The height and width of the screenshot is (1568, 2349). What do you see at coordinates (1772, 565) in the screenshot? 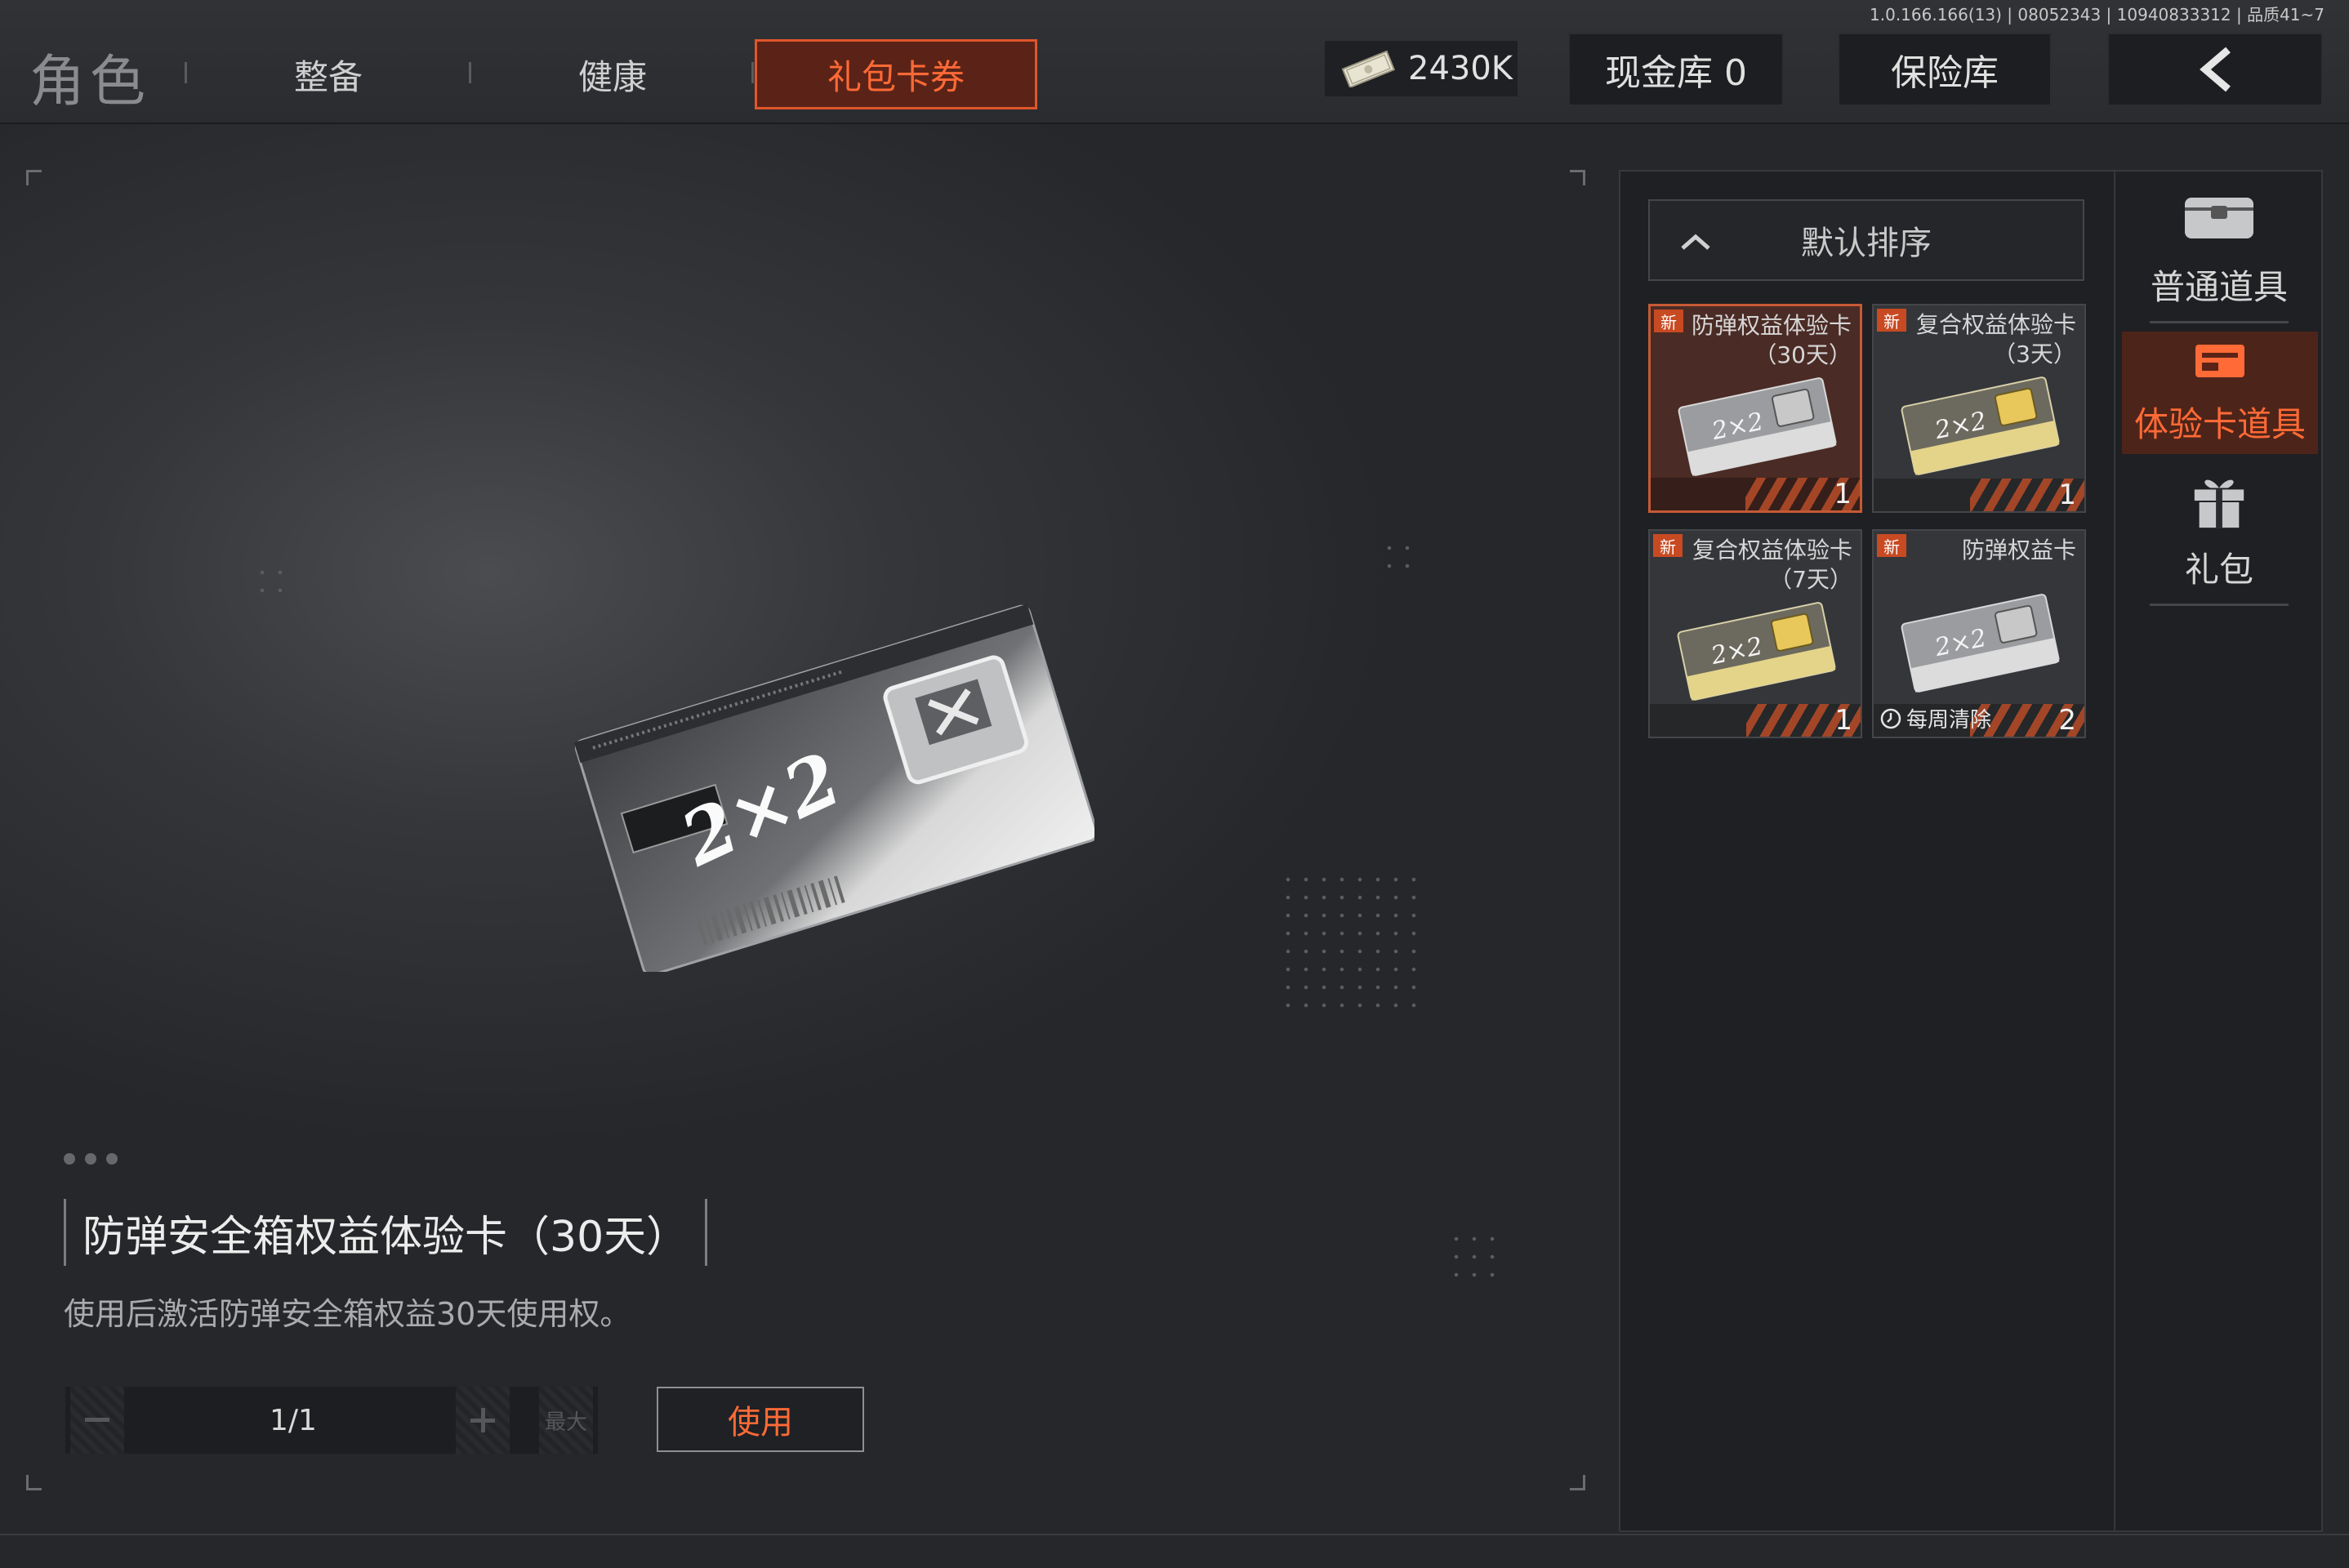
I see `item-name: 复合权益体验卡 （7天）` at bounding box center [1772, 565].